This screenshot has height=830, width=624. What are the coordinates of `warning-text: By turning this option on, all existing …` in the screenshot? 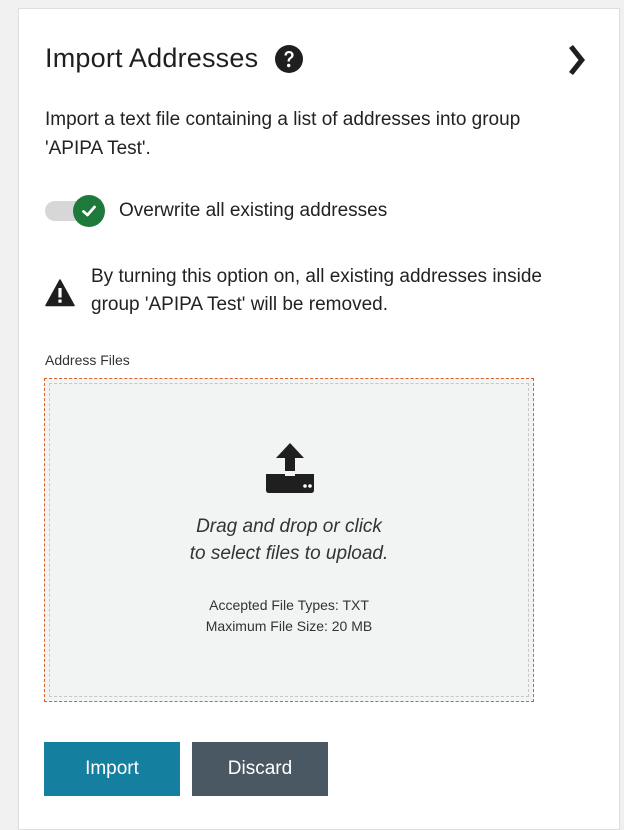 It's located at (316, 290).